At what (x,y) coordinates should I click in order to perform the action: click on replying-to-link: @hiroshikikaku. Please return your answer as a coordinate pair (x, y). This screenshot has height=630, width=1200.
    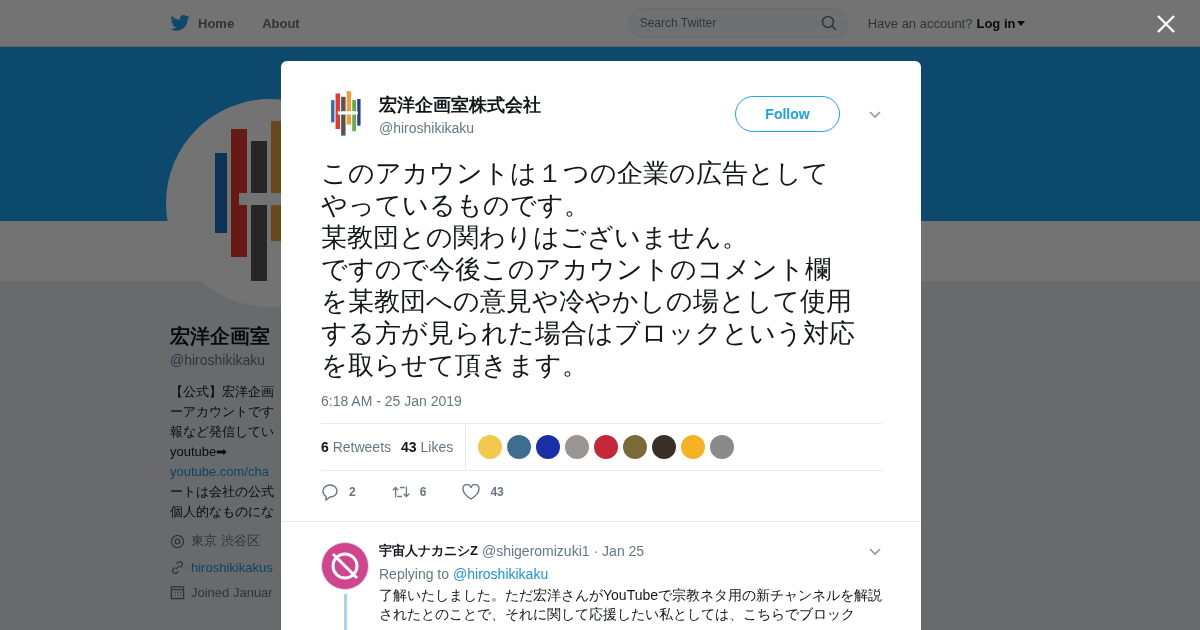
    Looking at the image, I should click on (501, 574).